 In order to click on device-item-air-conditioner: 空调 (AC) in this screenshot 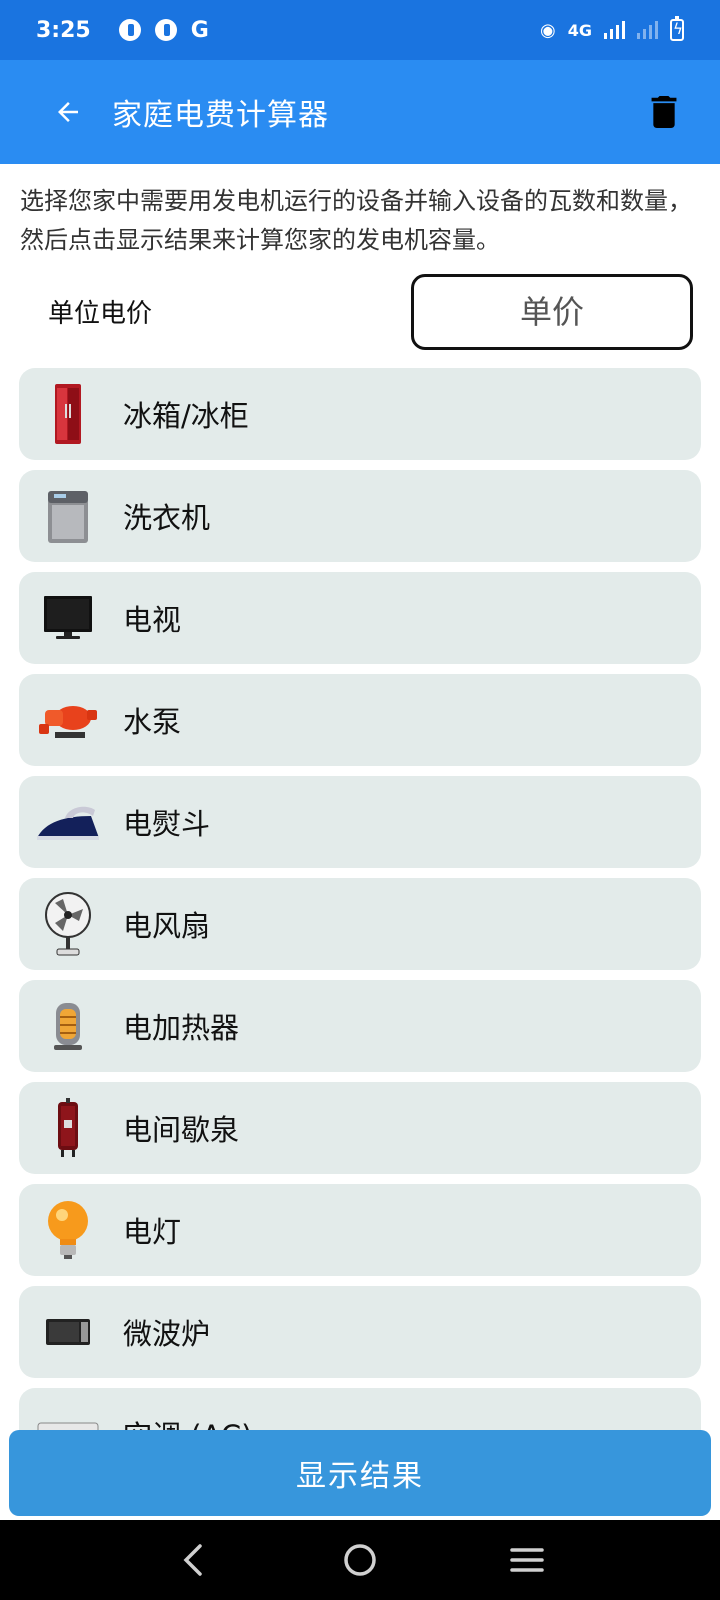, I will do `click(360, 1410)`.